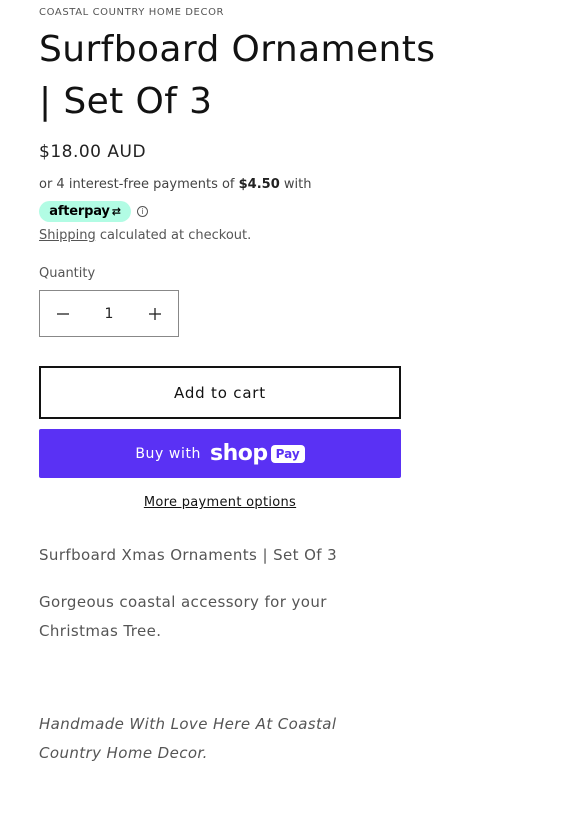  I want to click on installment-amount: $4.50, so click(259, 184).